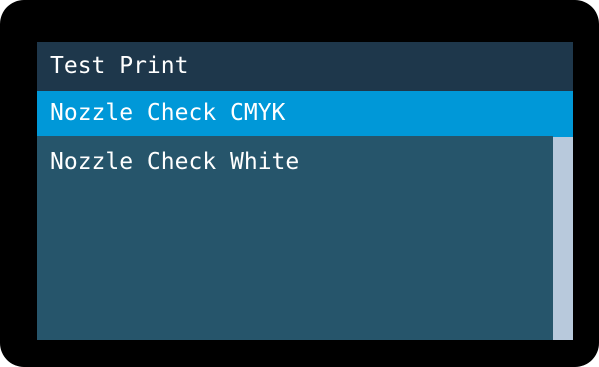  I want to click on scrollbar-thumb, so click(563, 114).